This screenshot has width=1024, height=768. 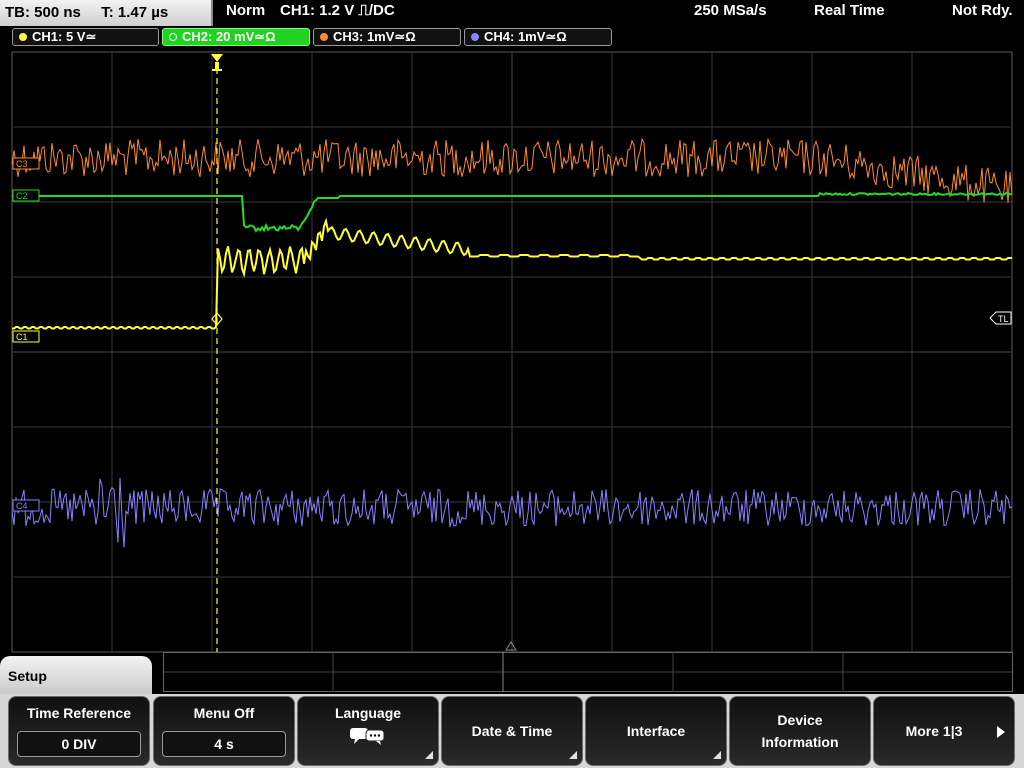 I want to click on tab-ch1: CH1: 5 V≃, so click(x=85, y=37).